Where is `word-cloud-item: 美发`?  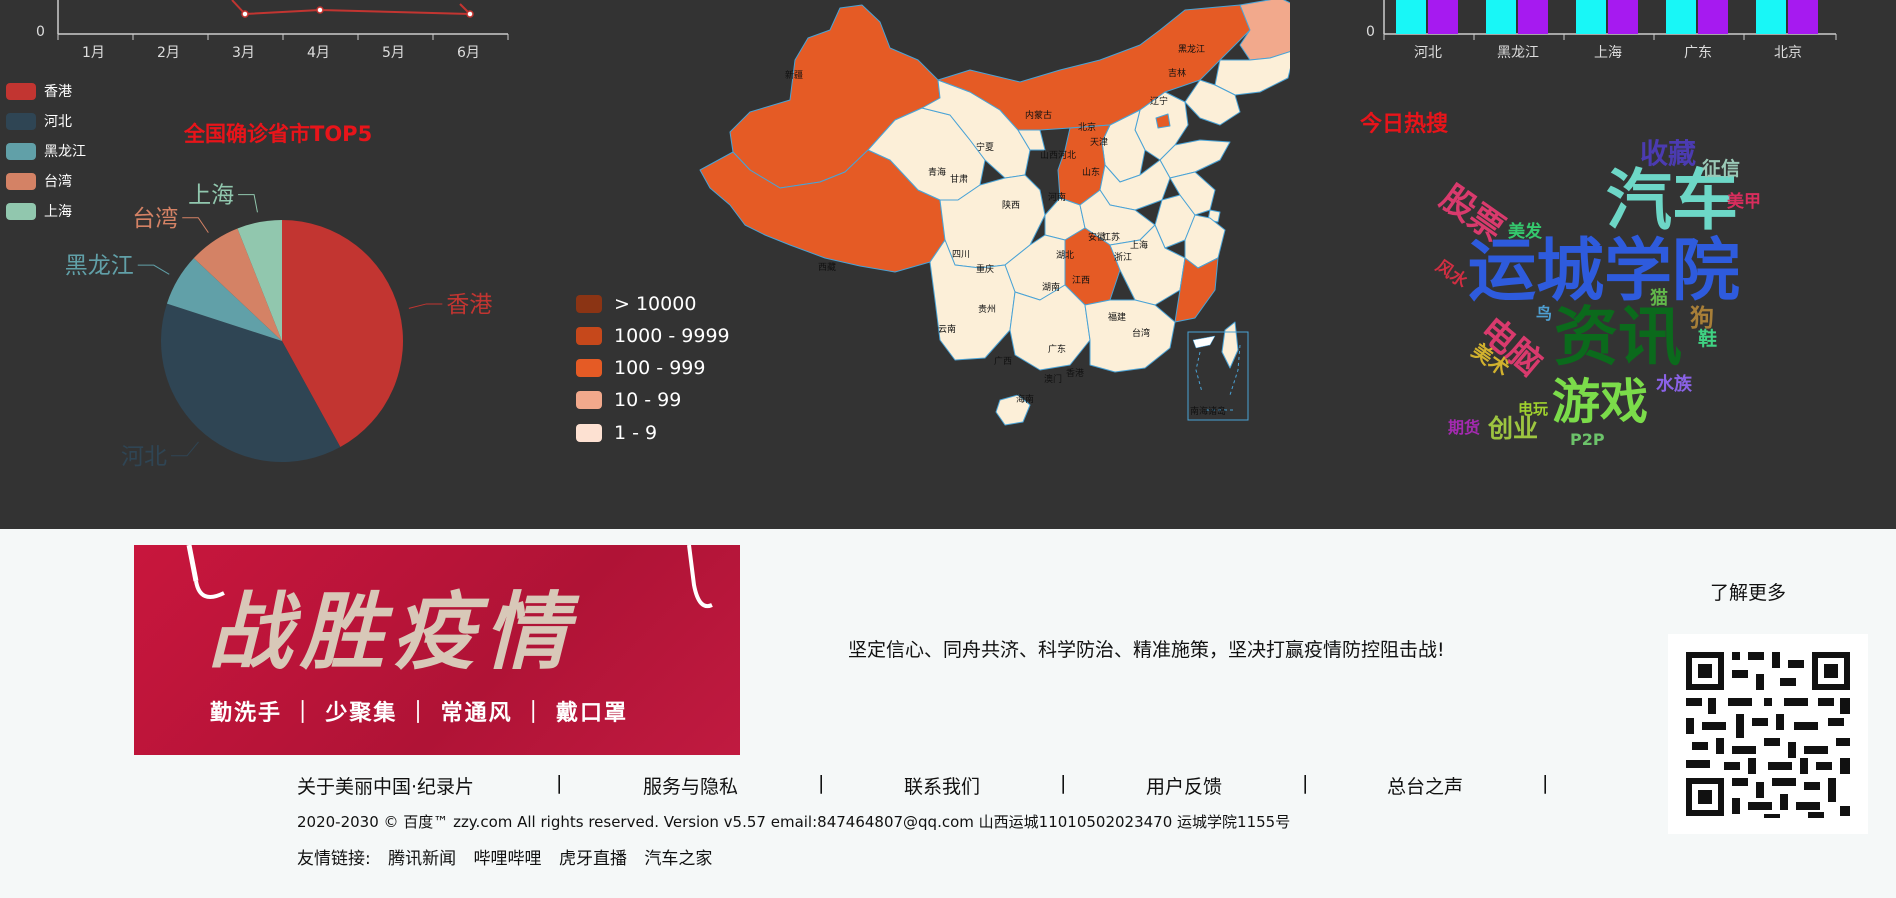
word-cloud-item: 美发 is located at coordinates (1525, 232).